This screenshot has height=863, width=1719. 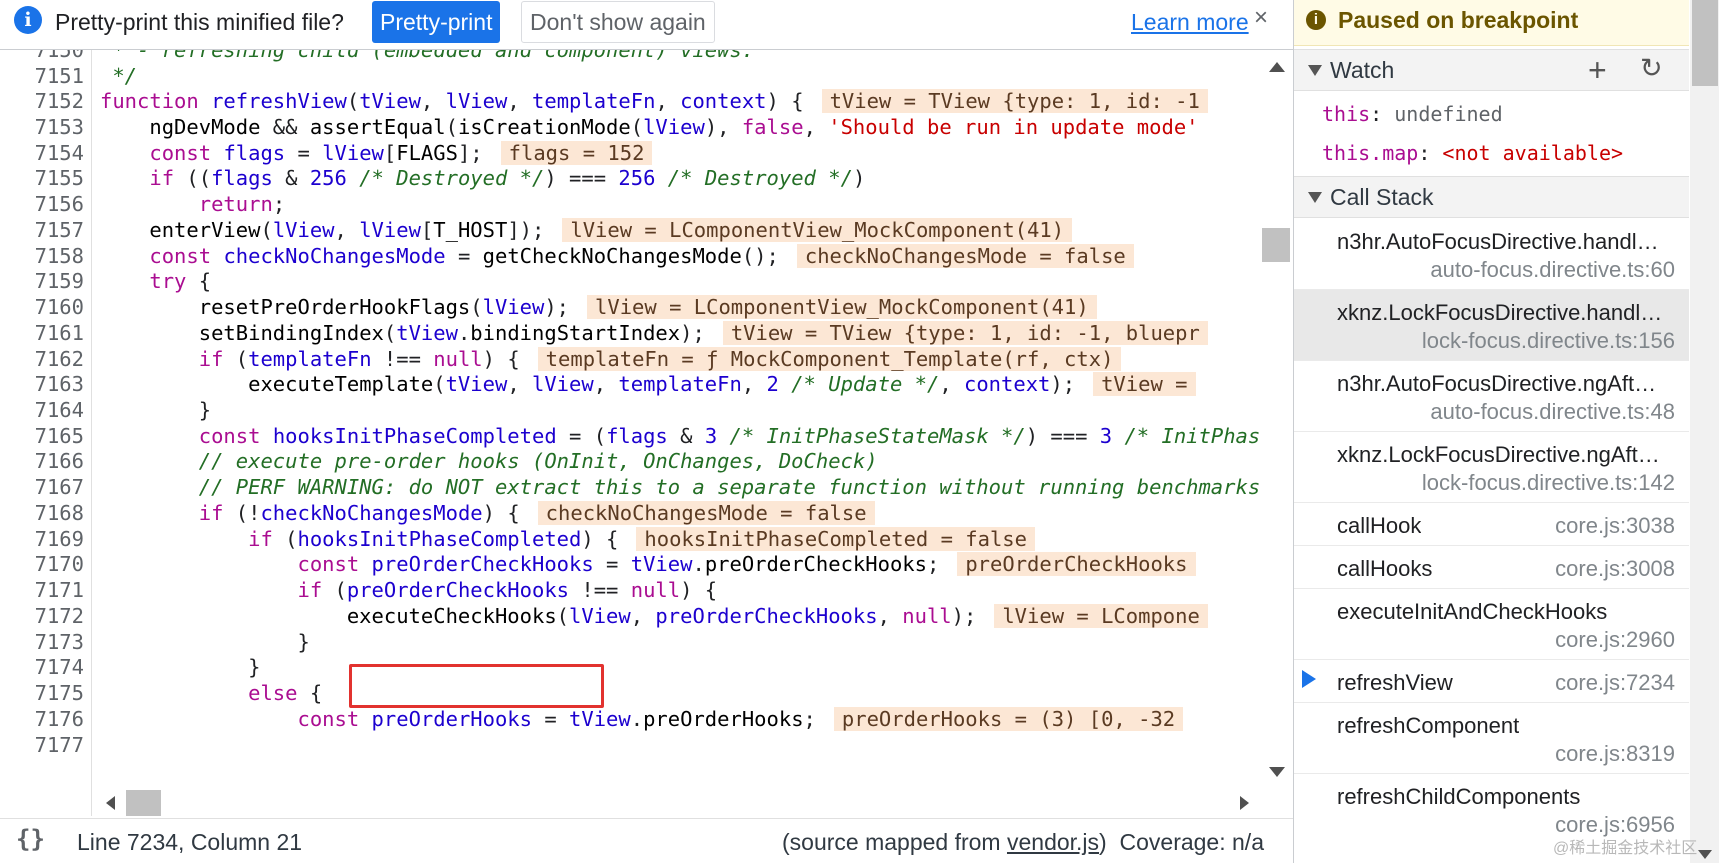 What do you see at coordinates (376, 153) in the screenshot?
I see `code-line: const flags = lView[FLAGS]; flags = 152` at bounding box center [376, 153].